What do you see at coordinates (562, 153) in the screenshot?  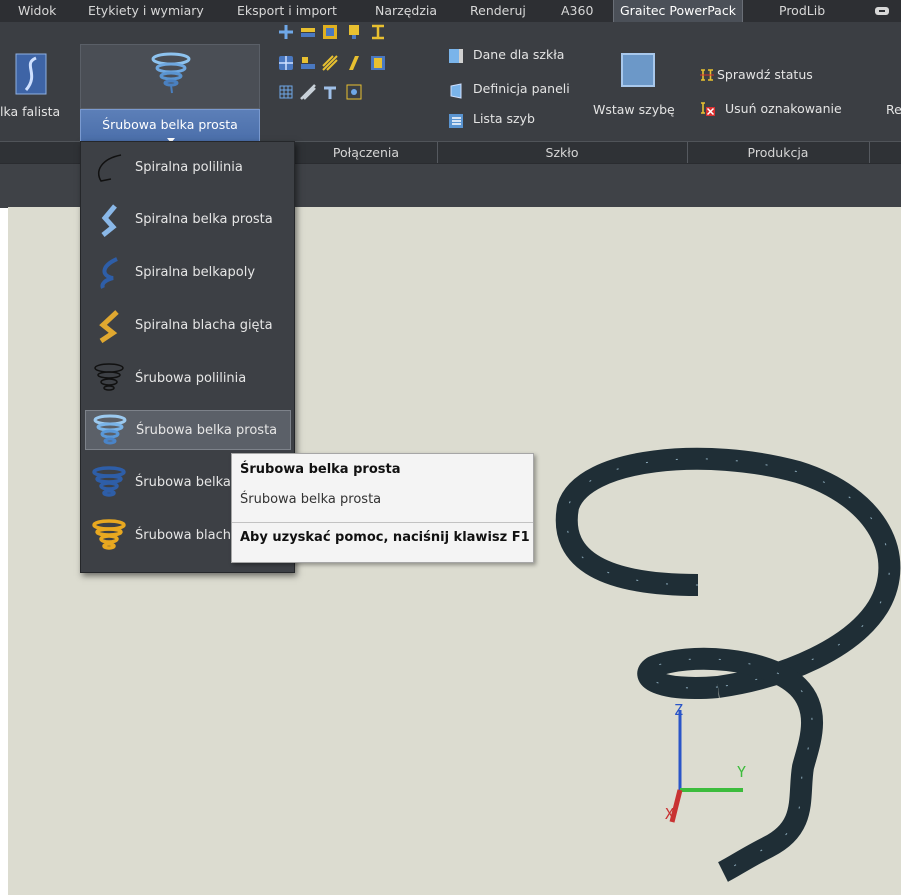 I see `panel-label-szklo: Szkło` at bounding box center [562, 153].